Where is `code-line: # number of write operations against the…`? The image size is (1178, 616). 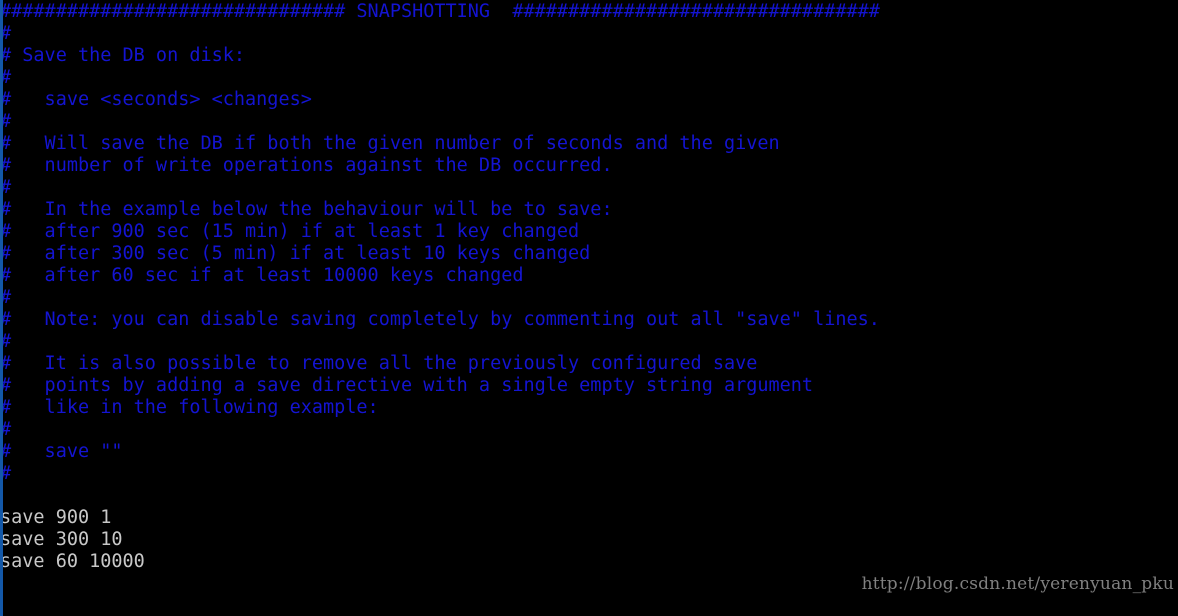
code-line: # number of write operations against the… is located at coordinates (306, 165).